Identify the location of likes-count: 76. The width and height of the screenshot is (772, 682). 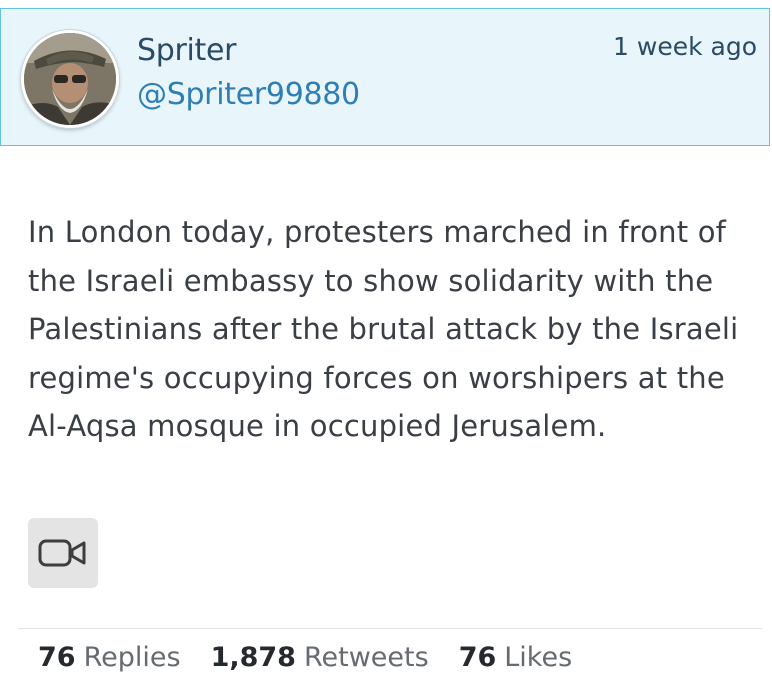
(477, 657).